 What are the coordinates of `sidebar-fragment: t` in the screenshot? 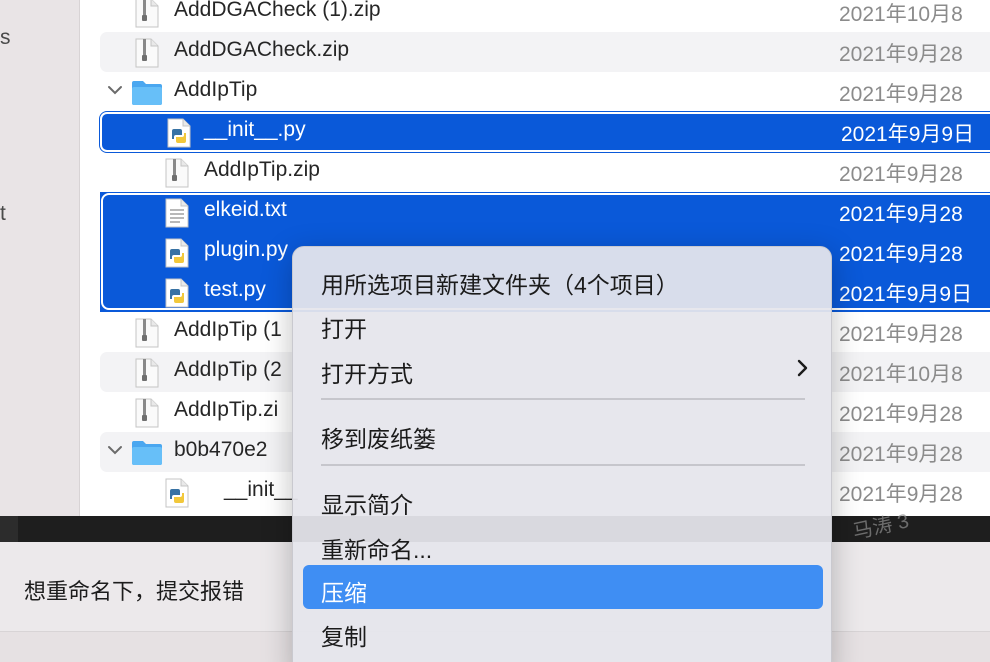 It's located at (3, 213).